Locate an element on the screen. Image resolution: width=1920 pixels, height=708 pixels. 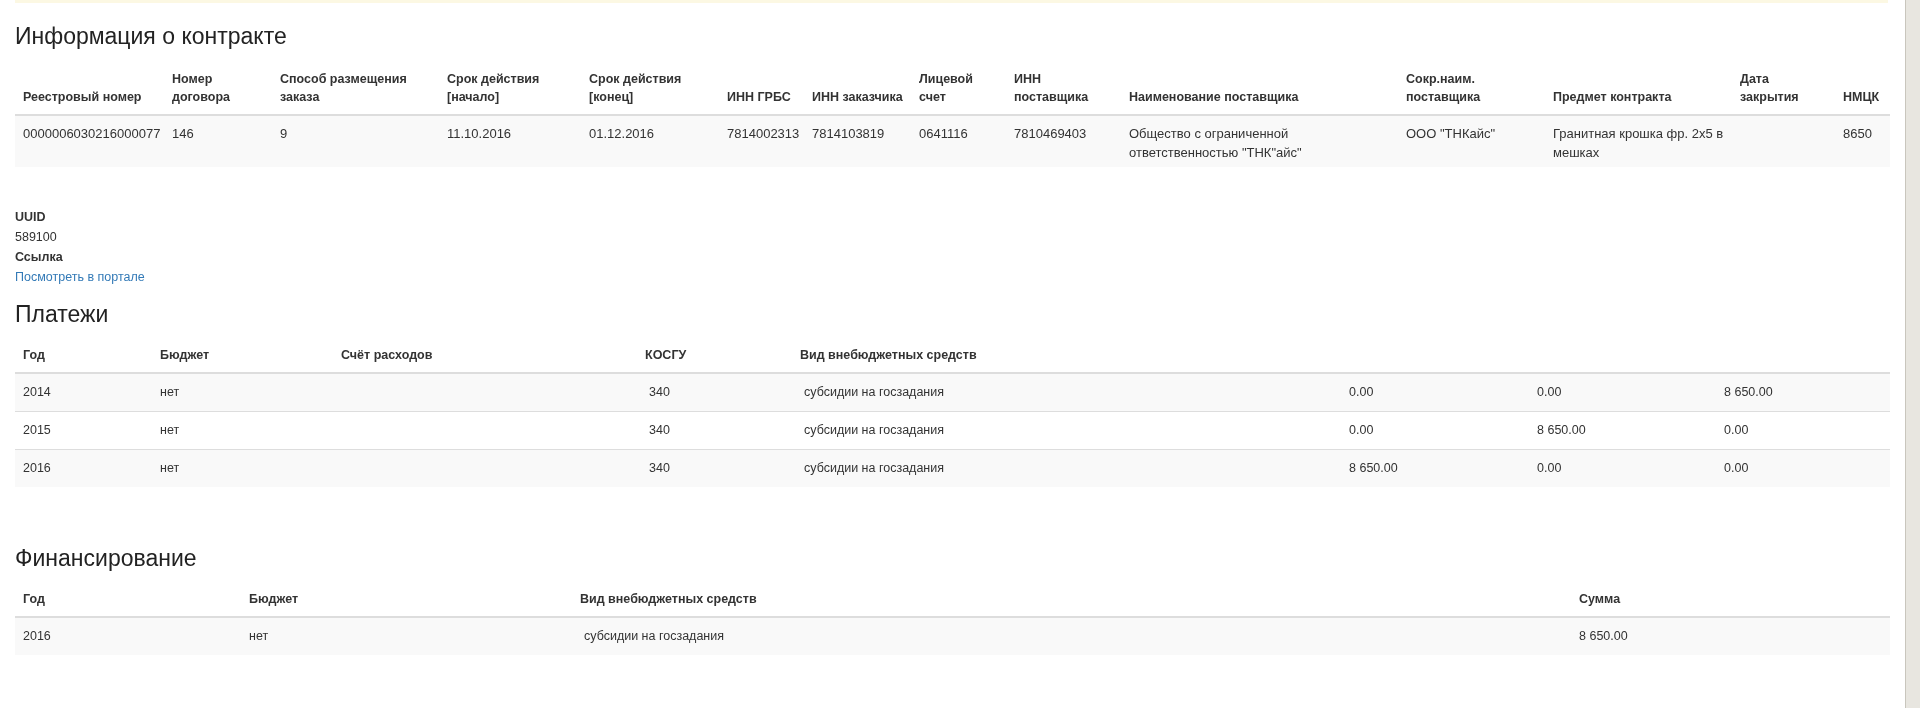
table-cell: ООО "ТНКайс" is located at coordinates (1451, 133).